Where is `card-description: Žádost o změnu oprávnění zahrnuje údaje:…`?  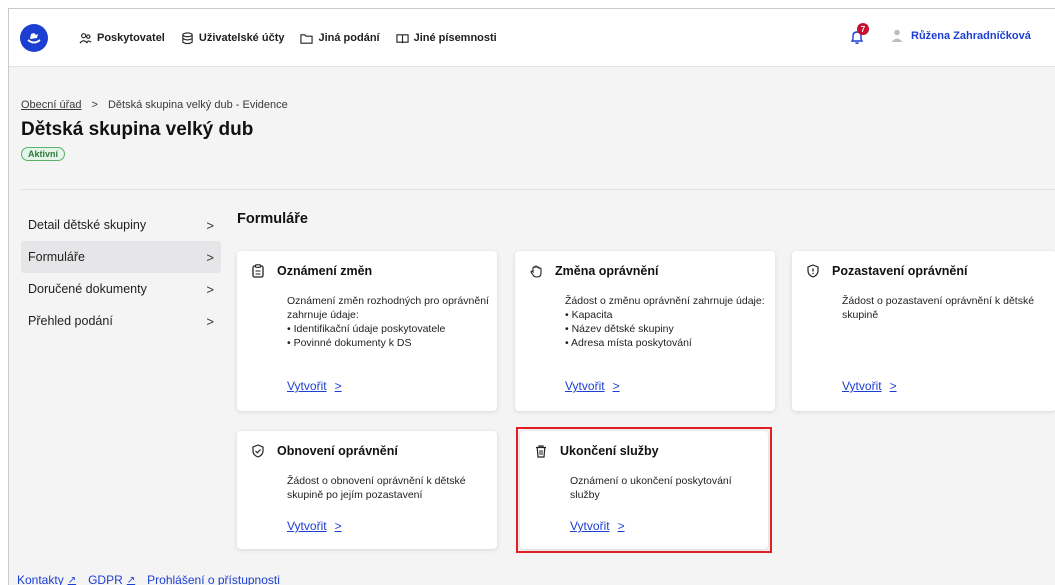
card-description: Žádost o změnu oprávnění zahrnuje údaje:… is located at coordinates (670, 322).